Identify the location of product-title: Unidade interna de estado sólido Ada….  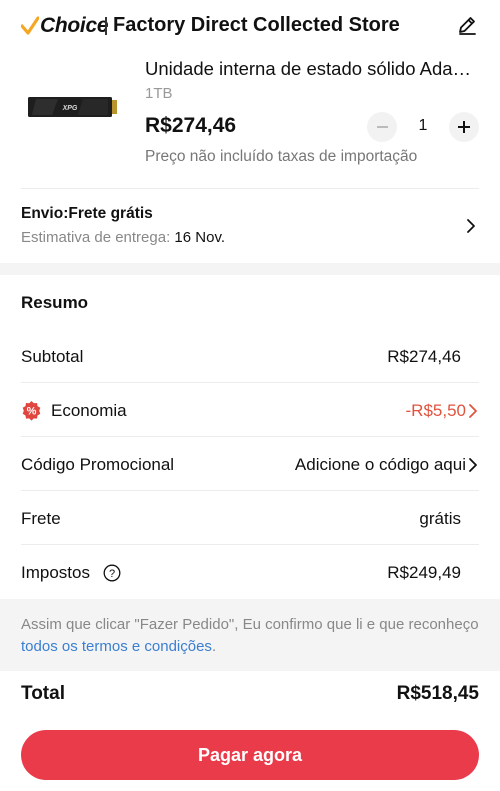
(312, 69).